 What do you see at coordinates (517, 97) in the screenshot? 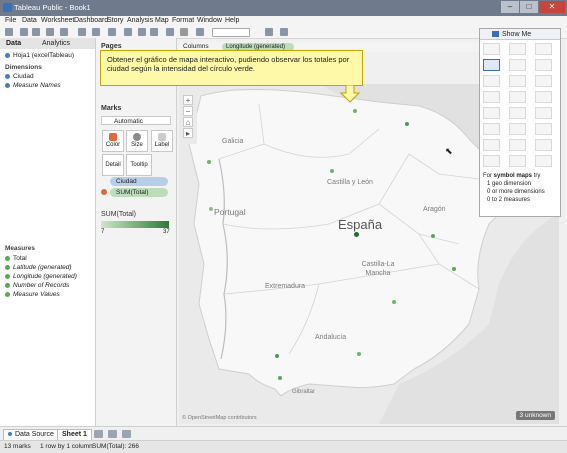
I see `chart-option-circles` at bounding box center [517, 97].